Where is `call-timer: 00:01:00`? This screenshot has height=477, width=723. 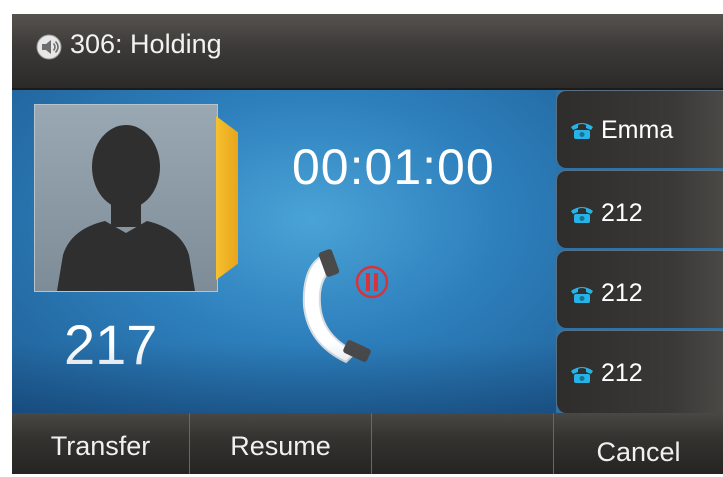 call-timer: 00:01:00 is located at coordinates (393, 167).